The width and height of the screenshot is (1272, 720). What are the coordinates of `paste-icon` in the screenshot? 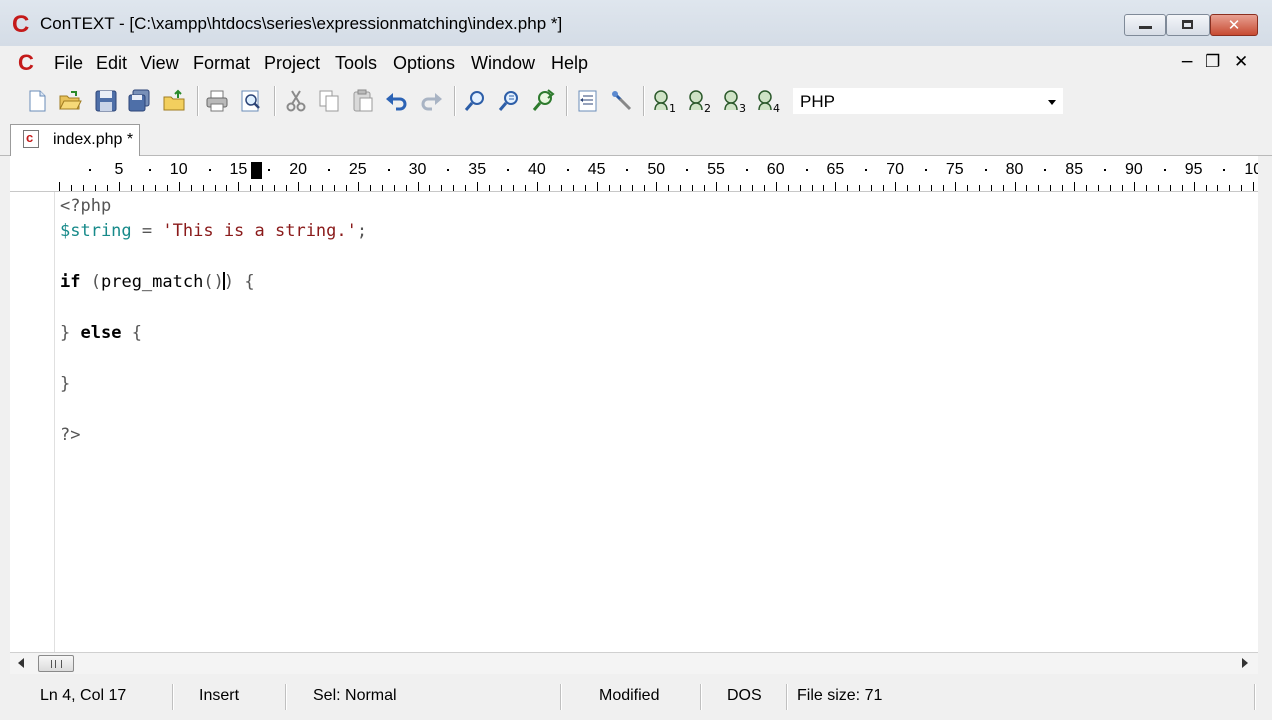 It's located at (363, 101).